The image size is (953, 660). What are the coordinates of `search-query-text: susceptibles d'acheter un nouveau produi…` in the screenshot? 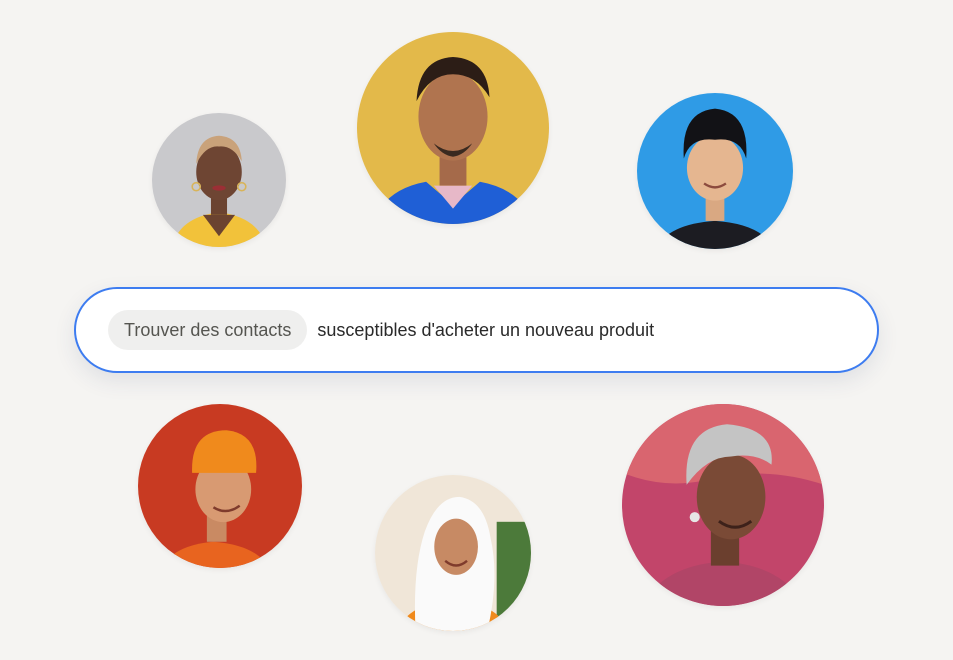 It's located at (485, 330).